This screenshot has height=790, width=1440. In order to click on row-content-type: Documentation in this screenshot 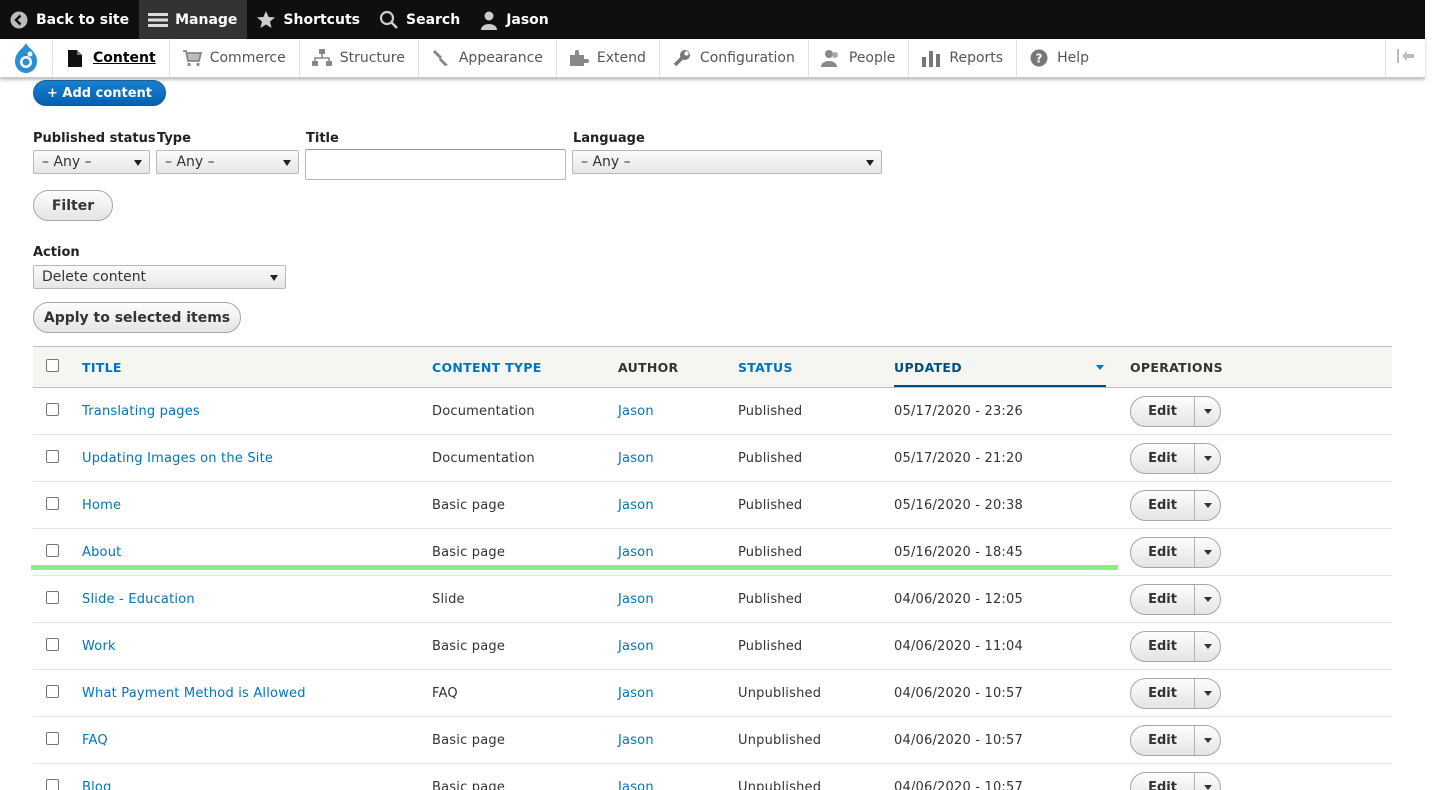, I will do `click(483, 411)`.